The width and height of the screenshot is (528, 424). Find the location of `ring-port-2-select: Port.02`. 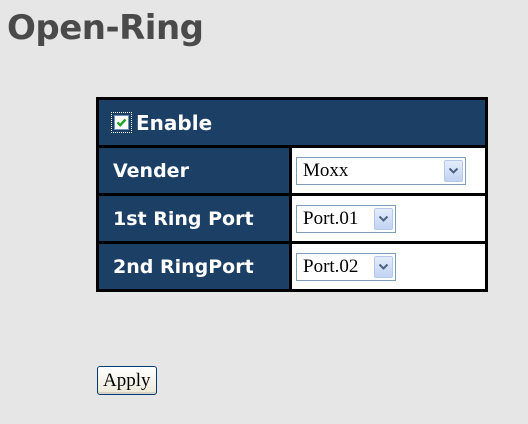

ring-port-2-select: Port.02 is located at coordinates (346, 266).